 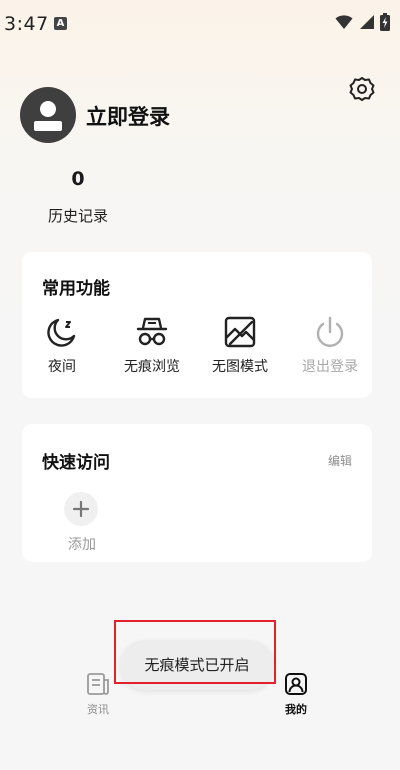 What do you see at coordinates (340, 460) in the screenshot?
I see `edit-button: 编辑` at bounding box center [340, 460].